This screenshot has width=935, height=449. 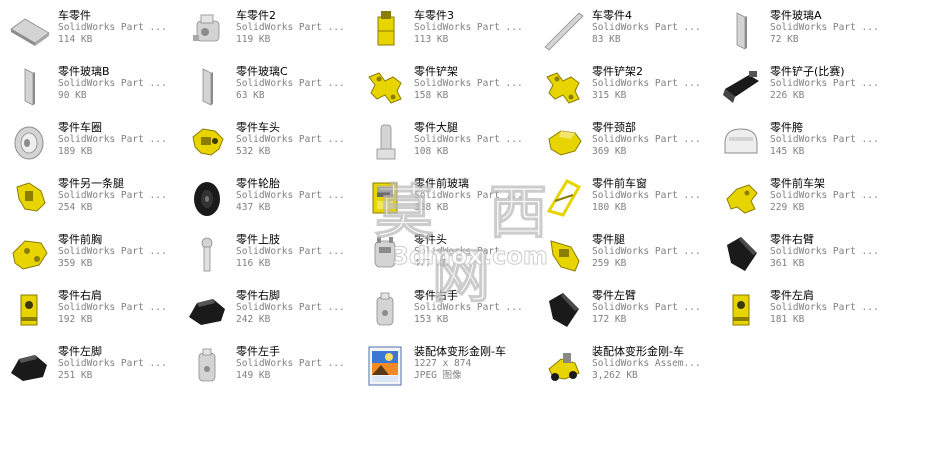 I want to click on file-item: 零件左臂 SolidWorks Part ... 172 KB, so click(x=623, y=312).